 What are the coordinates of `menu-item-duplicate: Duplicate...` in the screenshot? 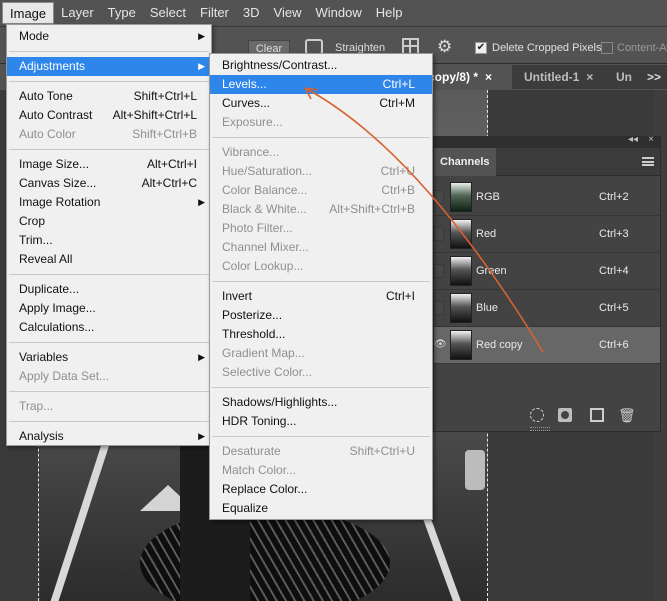 It's located at (109, 289).